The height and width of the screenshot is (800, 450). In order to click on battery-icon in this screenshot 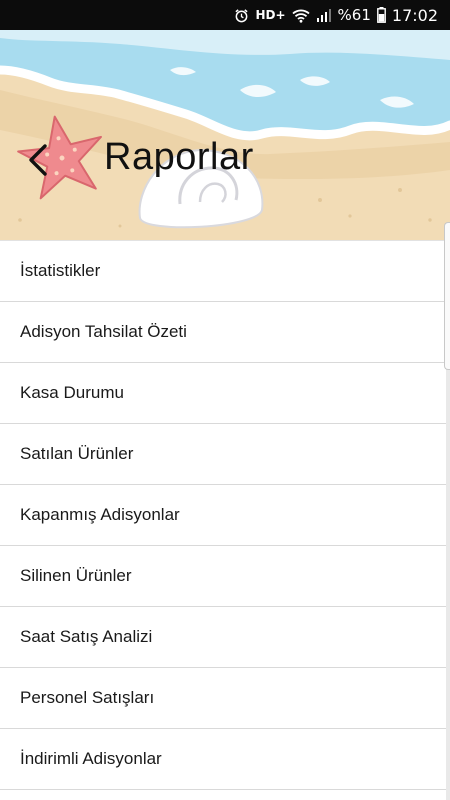, I will do `click(381, 15)`.